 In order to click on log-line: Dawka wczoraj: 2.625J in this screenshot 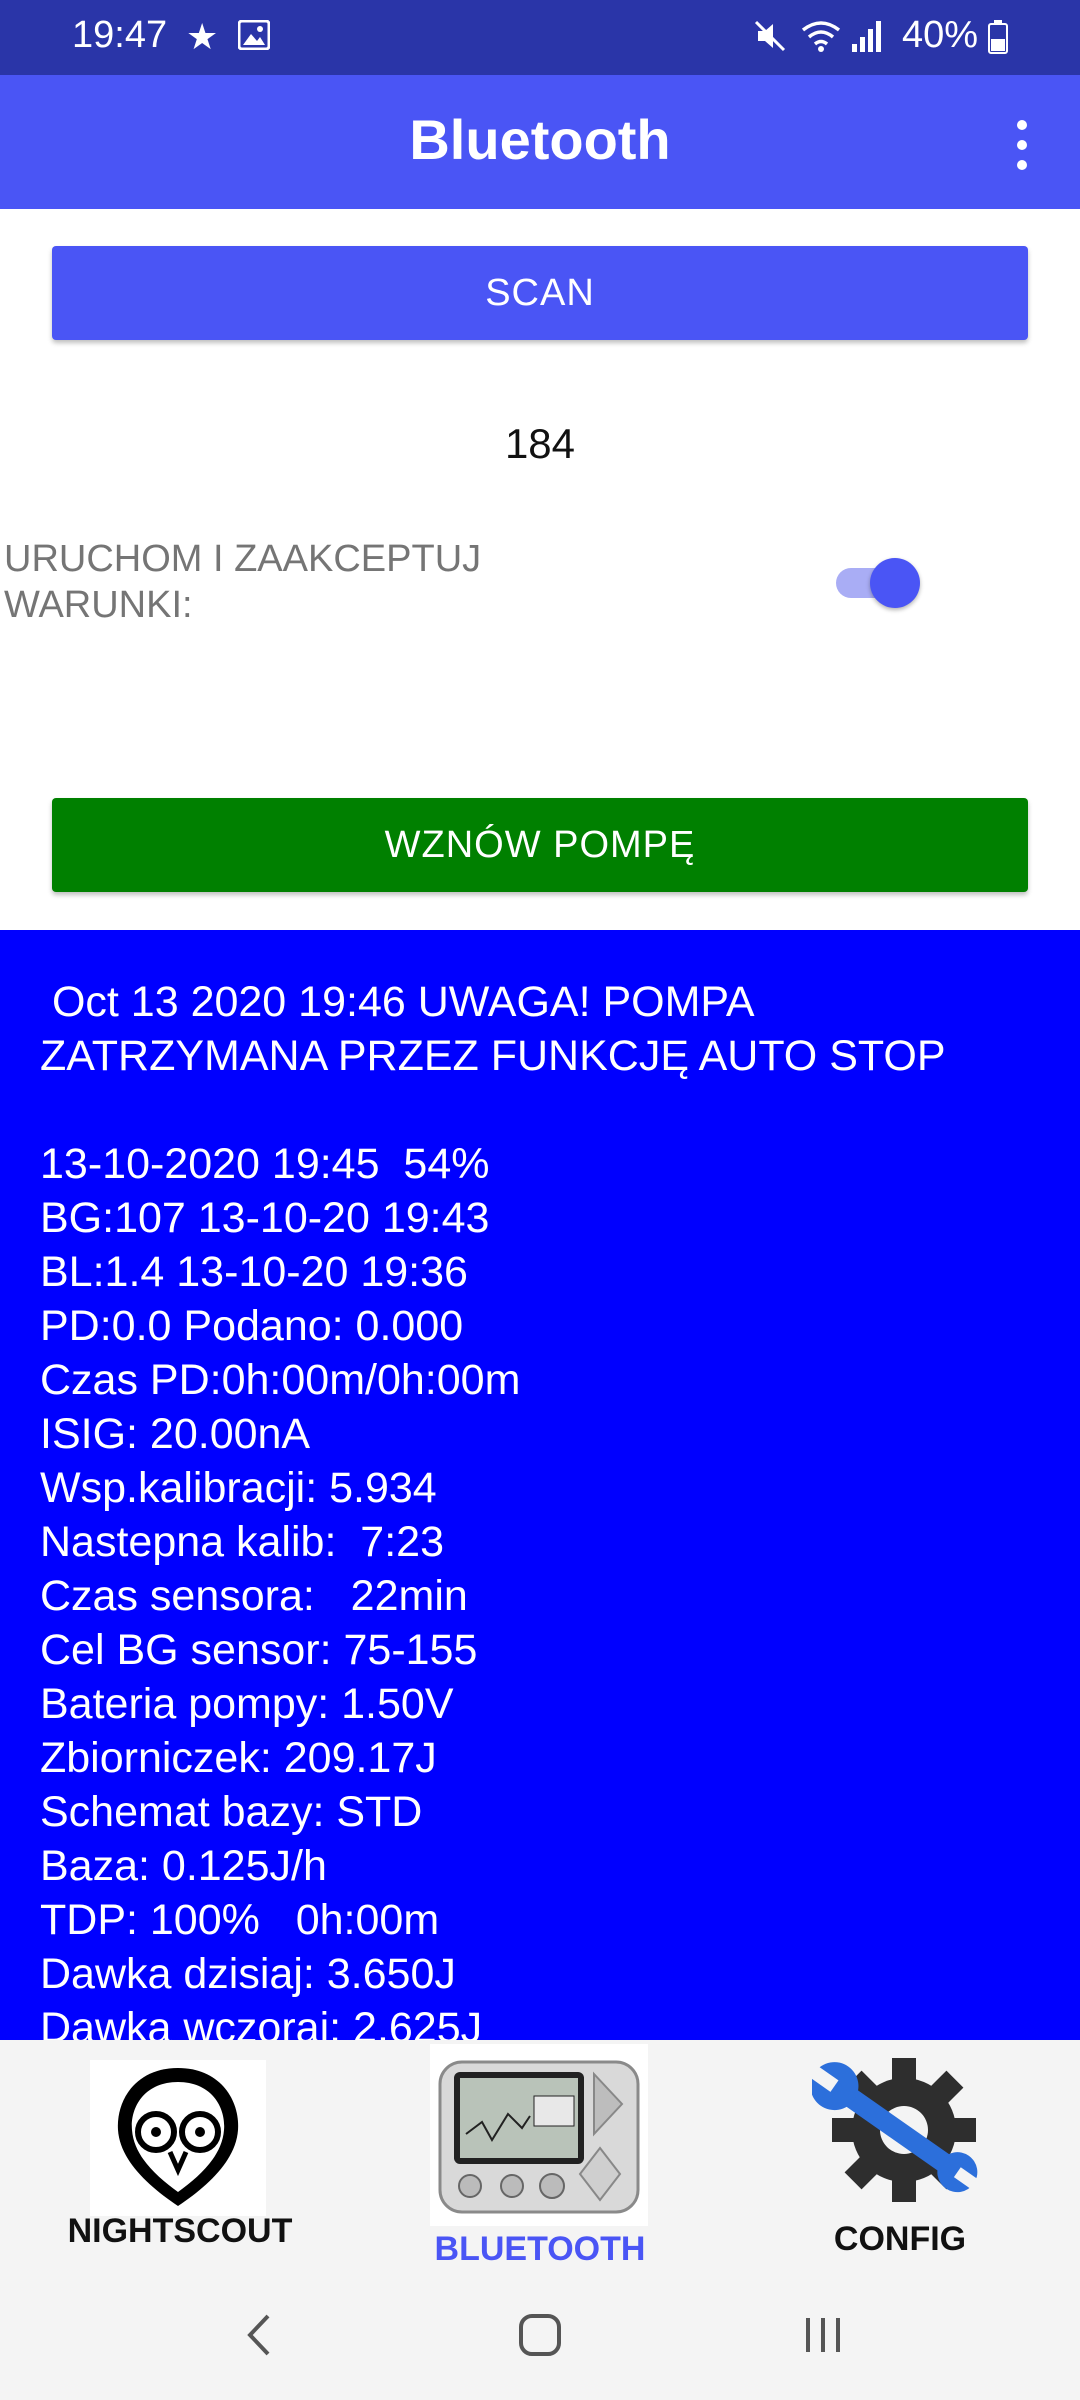, I will do `click(261, 2022)`.